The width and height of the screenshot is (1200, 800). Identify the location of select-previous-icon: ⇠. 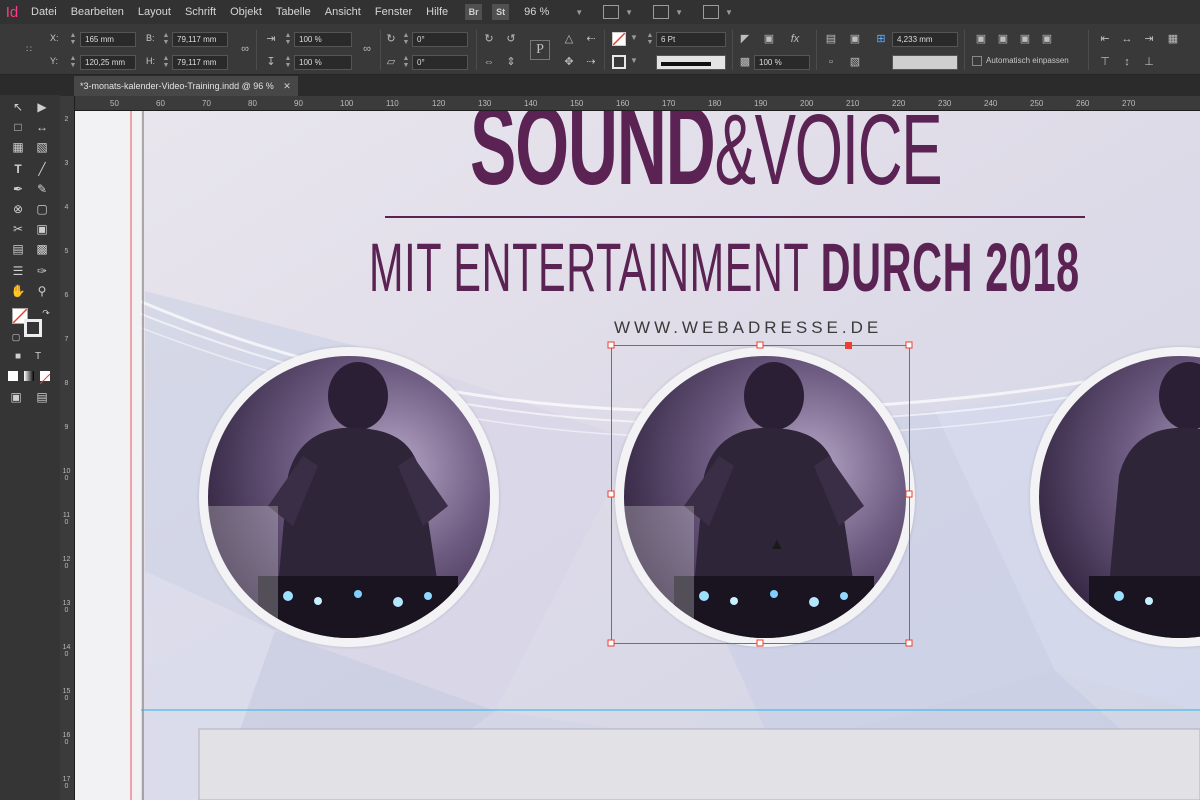
(591, 39).